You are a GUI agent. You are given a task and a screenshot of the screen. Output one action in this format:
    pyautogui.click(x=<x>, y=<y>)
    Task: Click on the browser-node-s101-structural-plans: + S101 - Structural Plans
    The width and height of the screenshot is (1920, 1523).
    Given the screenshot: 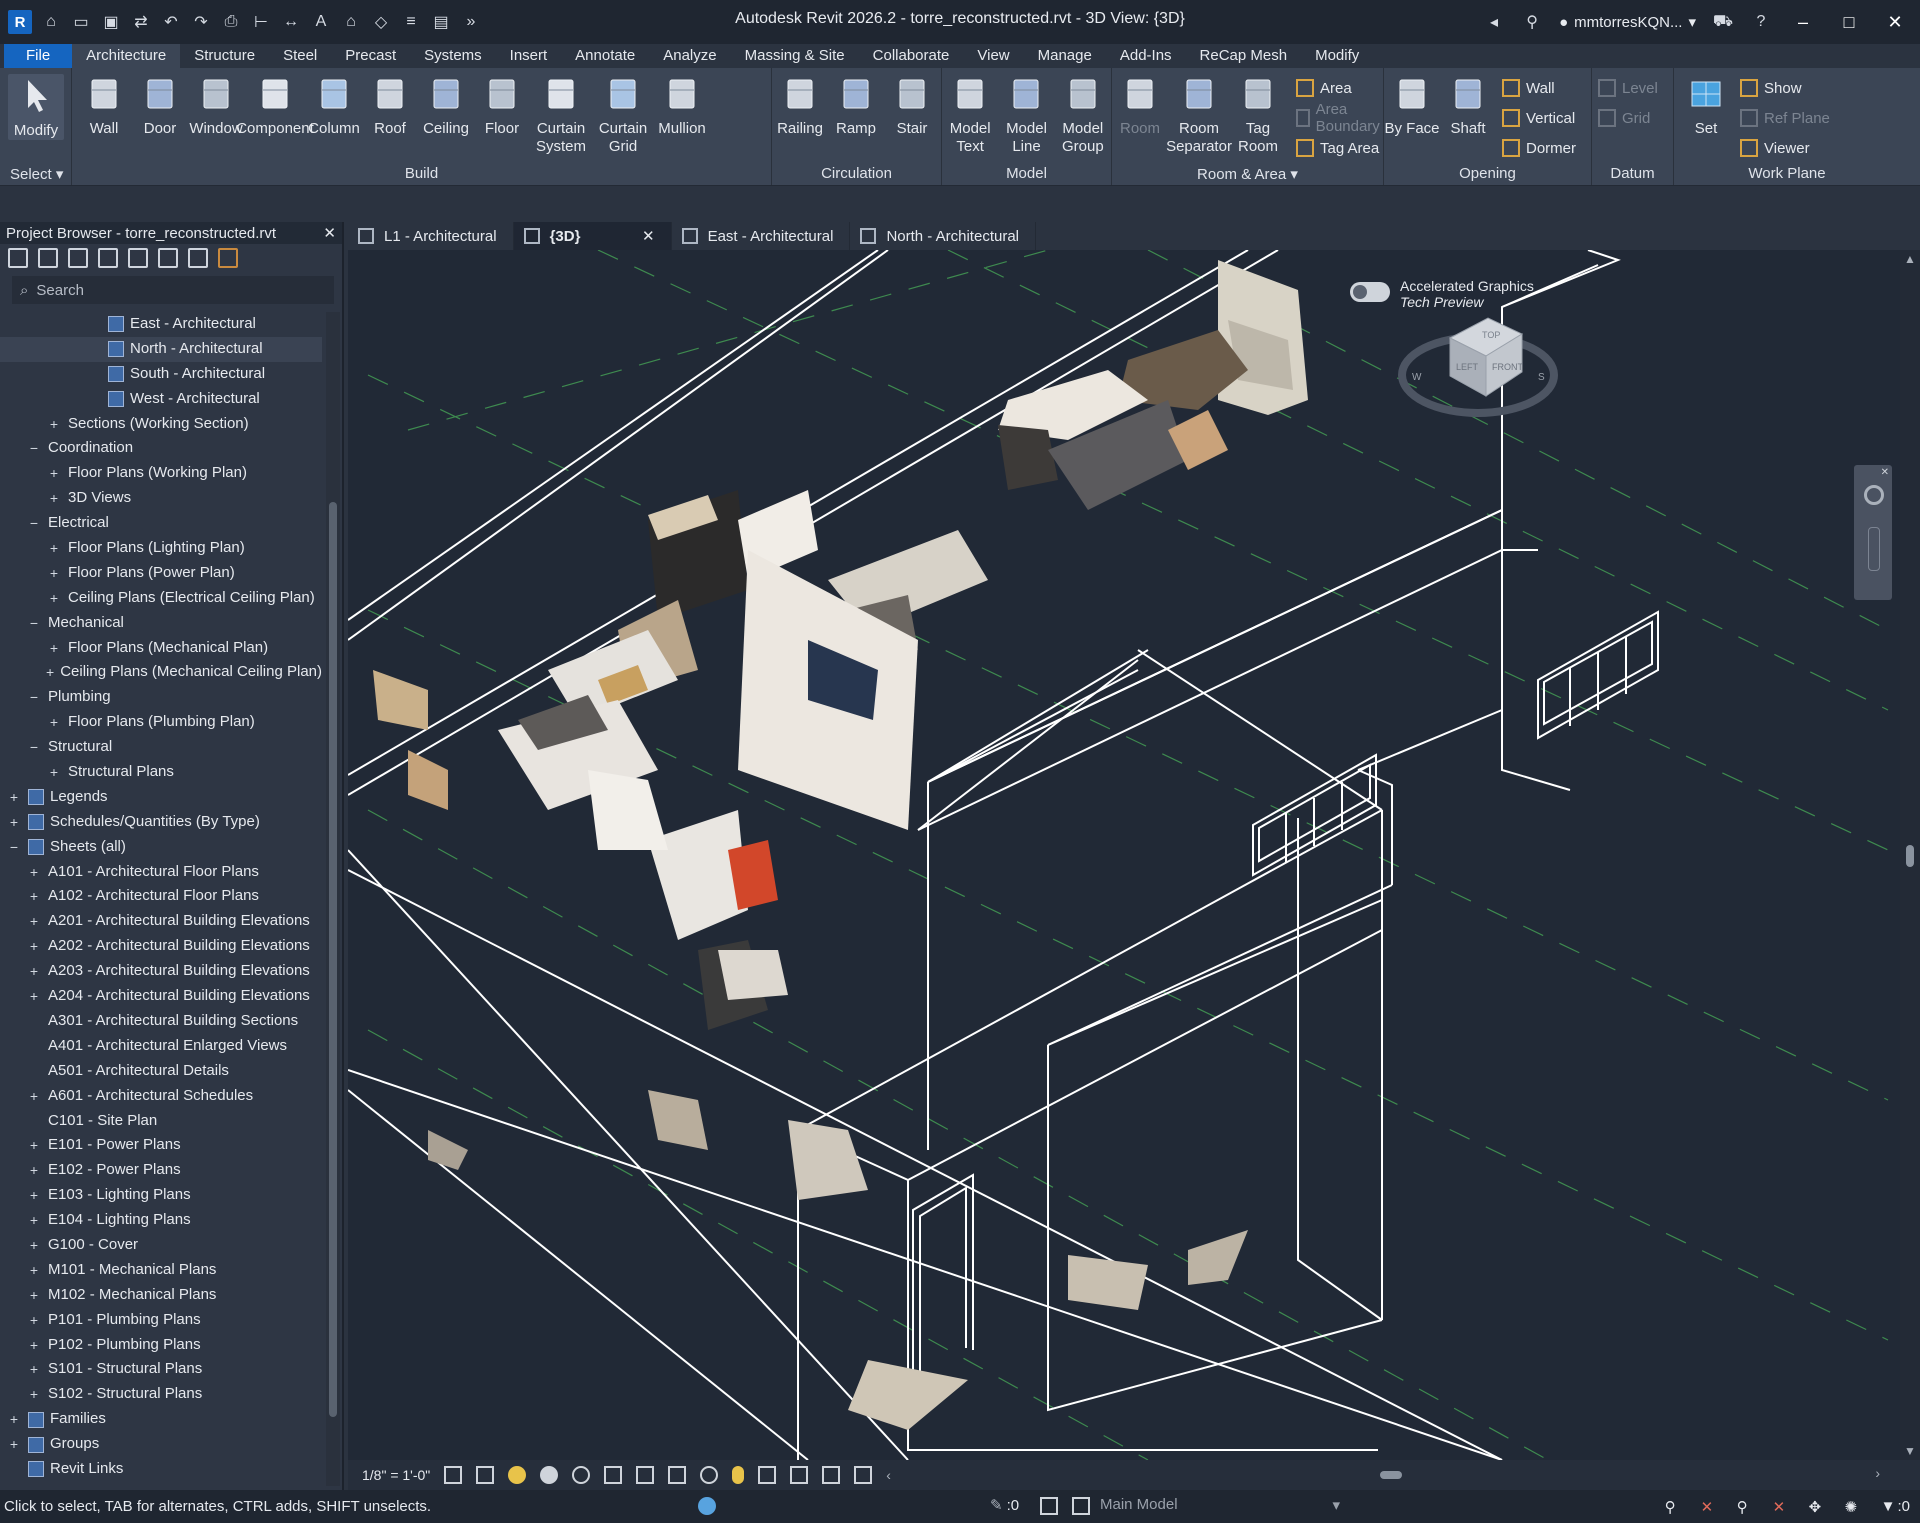 What is the action you would take?
    pyautogui.click(x=161, y=1369)
    